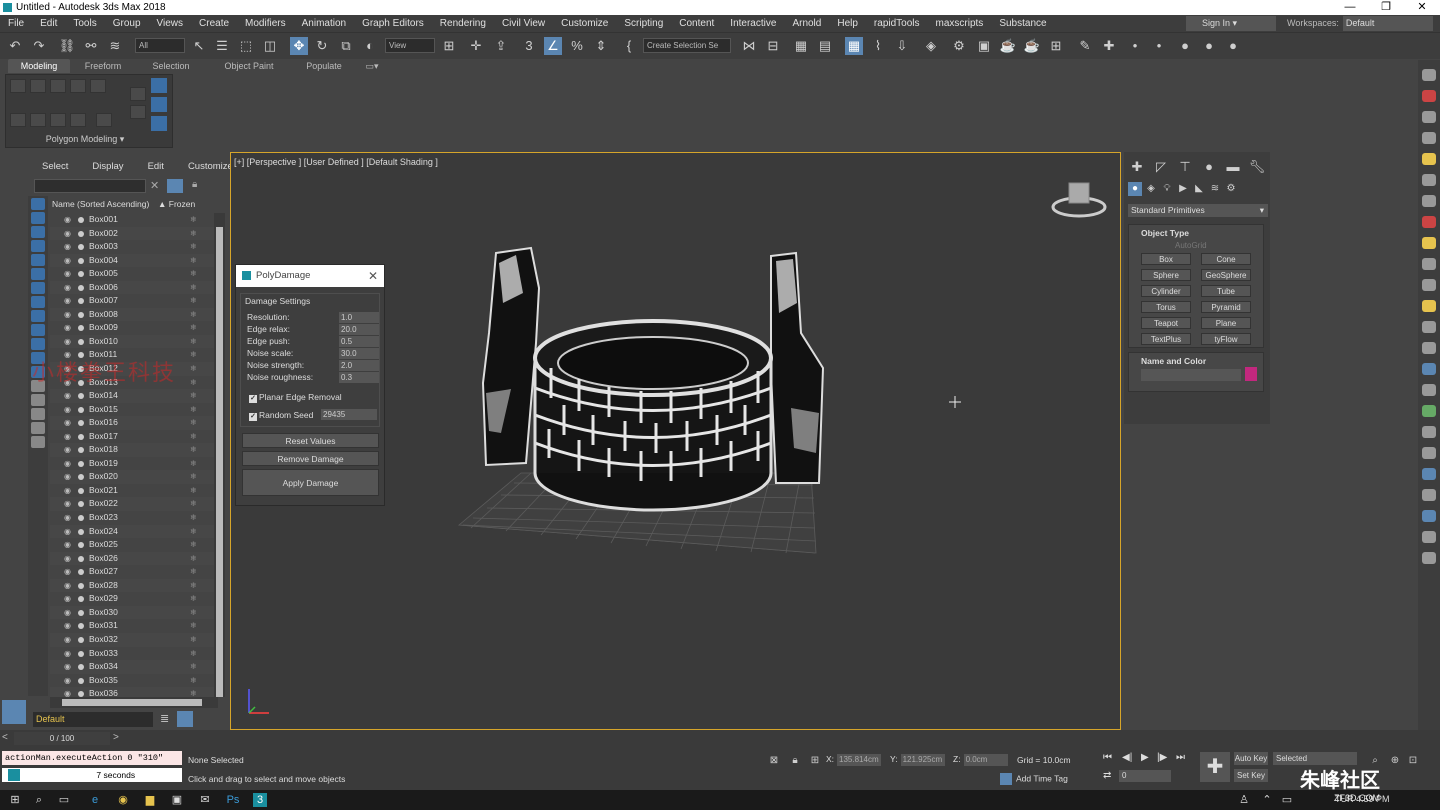 The image size is (1440, 810). Describe the element at coordinates (410, 45) in the screenshot. I see `reference-coord-dropdown: View` at that location.